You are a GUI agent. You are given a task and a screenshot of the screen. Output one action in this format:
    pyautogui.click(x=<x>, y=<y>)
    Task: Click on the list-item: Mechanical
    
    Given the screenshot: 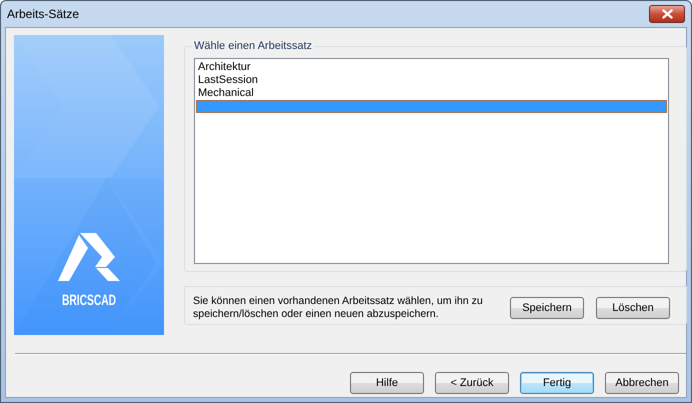 What is the action you would take?
    pyautogui.click(x=431, y=93)
    